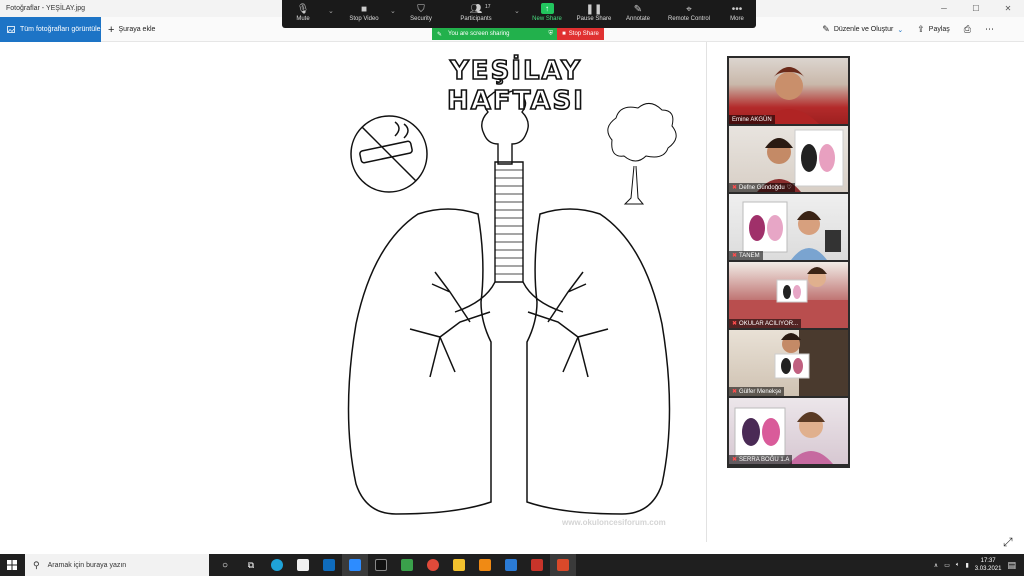 This screenshot has height=576, width=1024. What do you see at coordinates (517, 11) in the screenshot?
I see `participants-options-caret: ⌄` at bounding box center [517, 11].